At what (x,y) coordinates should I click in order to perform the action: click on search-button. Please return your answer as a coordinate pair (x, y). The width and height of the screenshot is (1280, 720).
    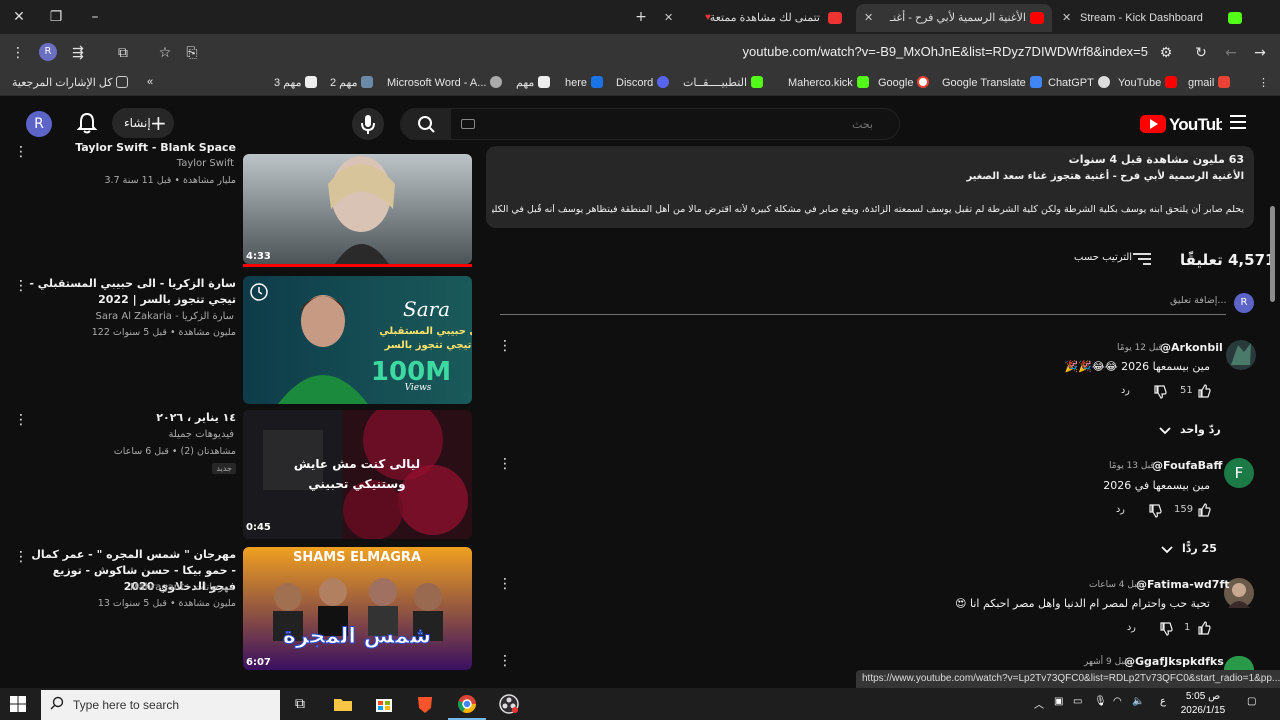
    Looking at the image, I should click on (426, 124).